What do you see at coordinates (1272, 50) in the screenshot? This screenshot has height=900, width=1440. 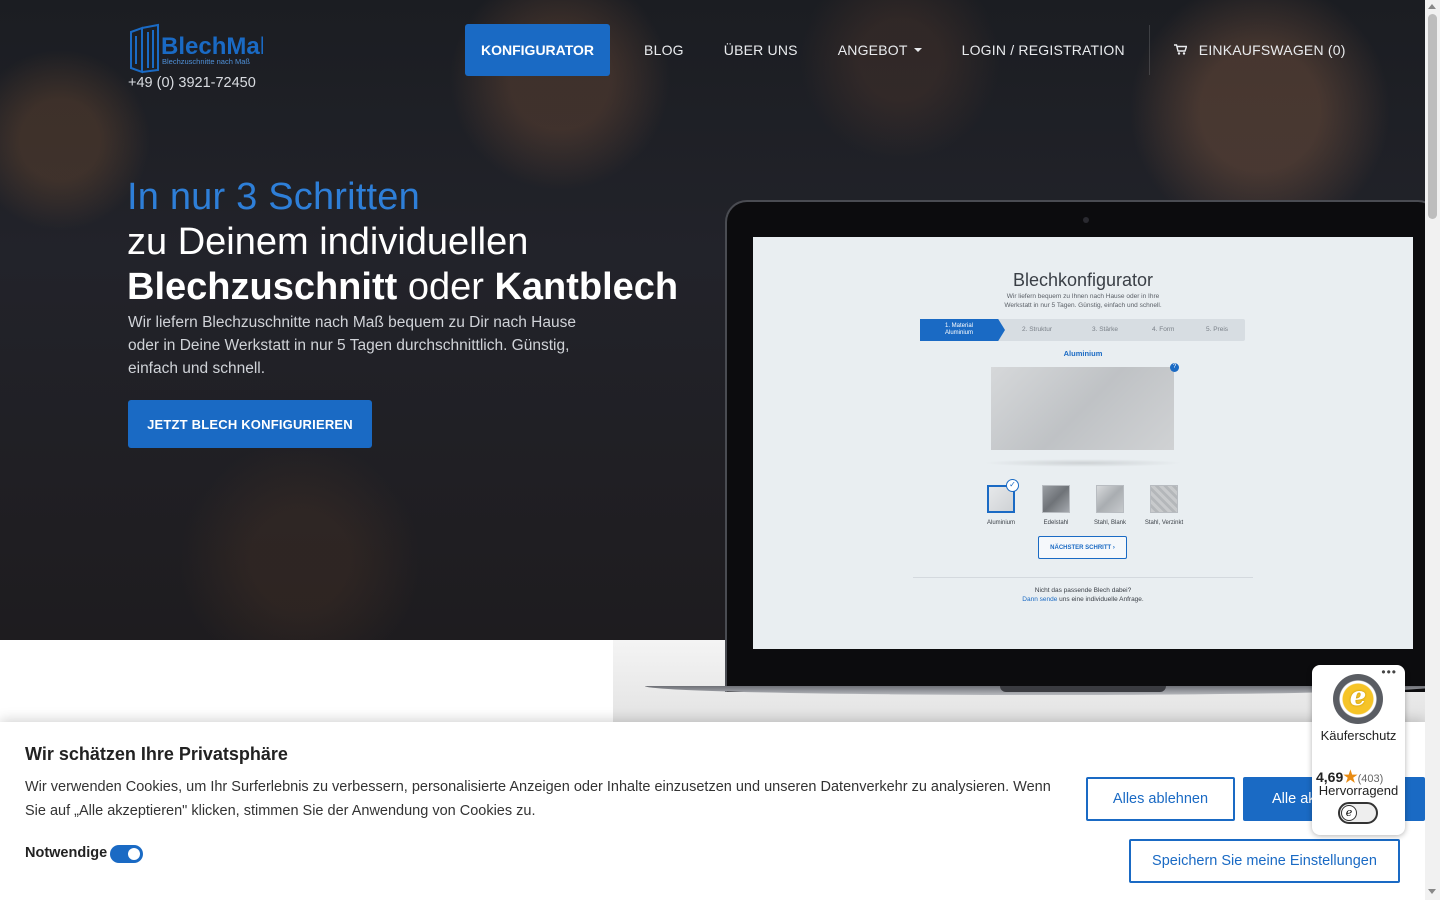 I see `cart-label: EINKAUFSWAGEN (0)` at bounding box center [1272, 50].